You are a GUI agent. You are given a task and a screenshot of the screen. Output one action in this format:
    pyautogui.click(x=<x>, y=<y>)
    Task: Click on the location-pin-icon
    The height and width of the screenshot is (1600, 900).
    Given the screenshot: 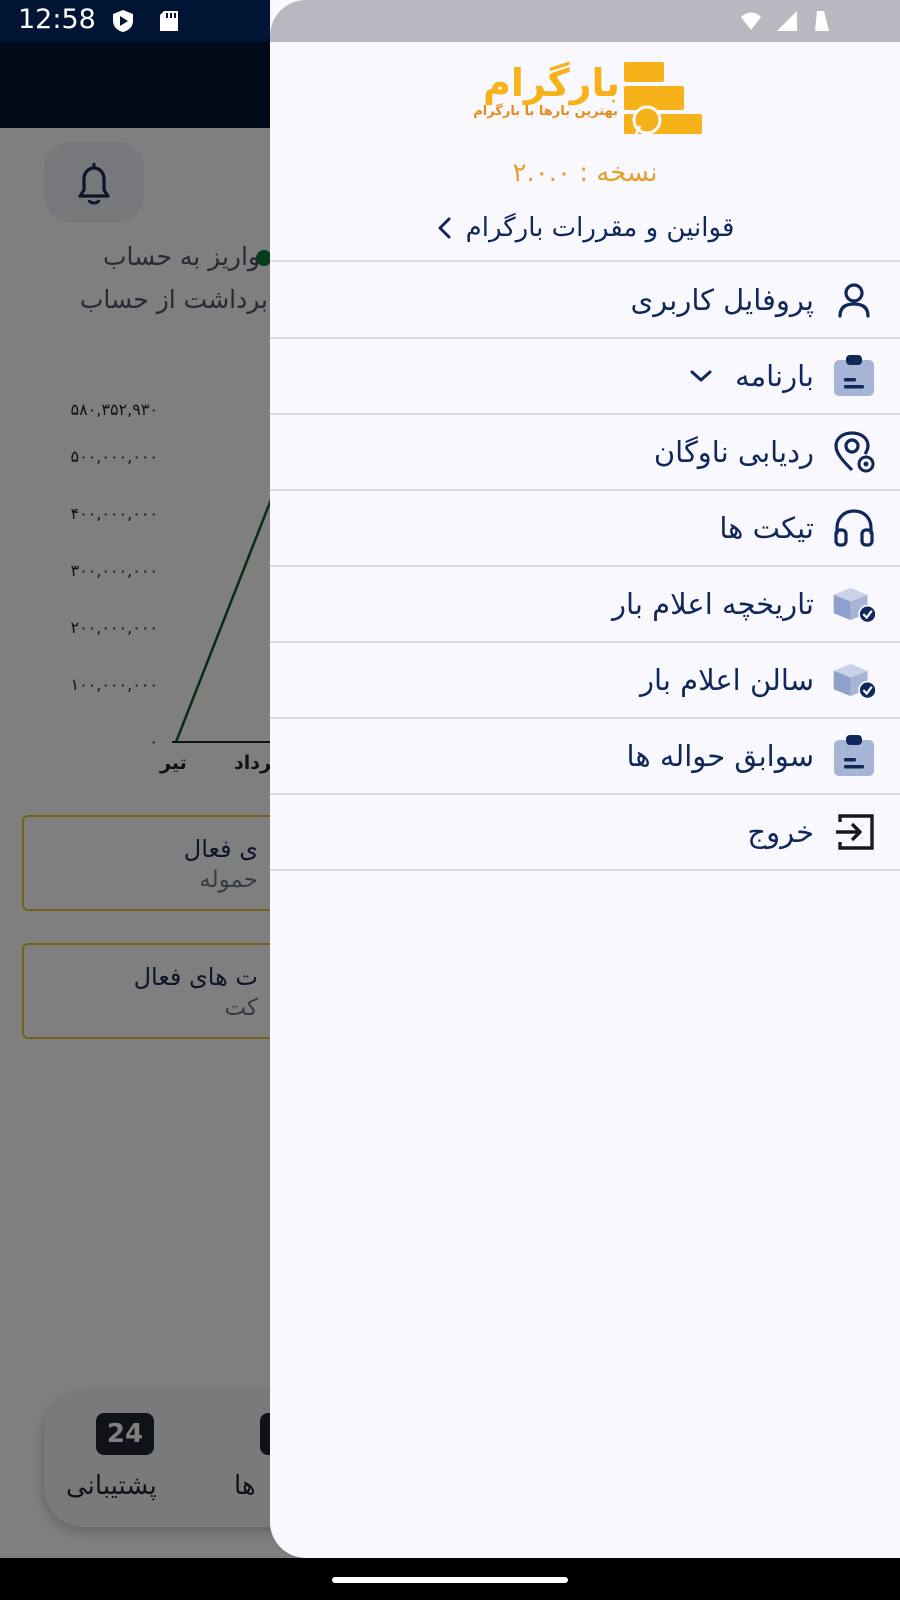 What is the action you would take?
    pyautogui.click(x=854, y=452)
    